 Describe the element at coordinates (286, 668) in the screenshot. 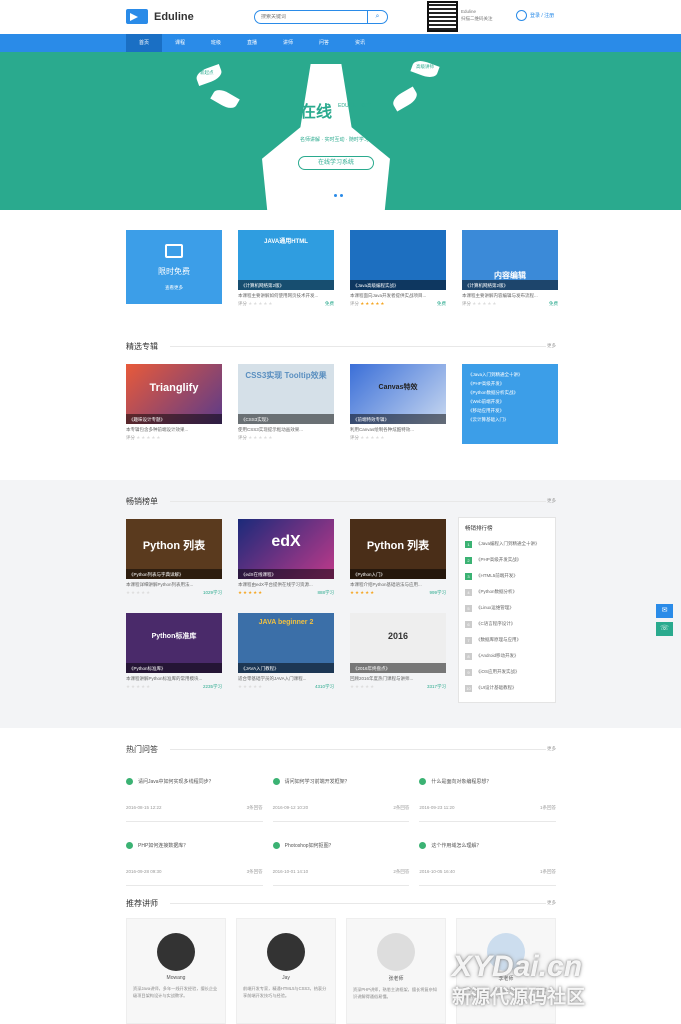

I see `course-caption: 《JAVA入门教程》` at that location.